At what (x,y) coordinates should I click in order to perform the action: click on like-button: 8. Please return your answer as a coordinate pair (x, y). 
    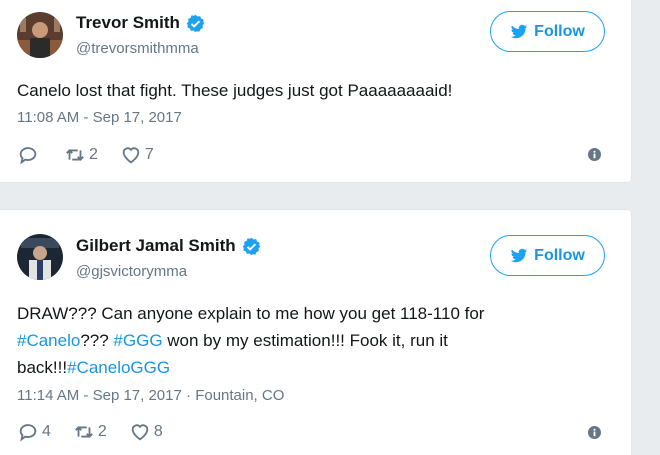
    Looking at the image, I should click on (146, 432).